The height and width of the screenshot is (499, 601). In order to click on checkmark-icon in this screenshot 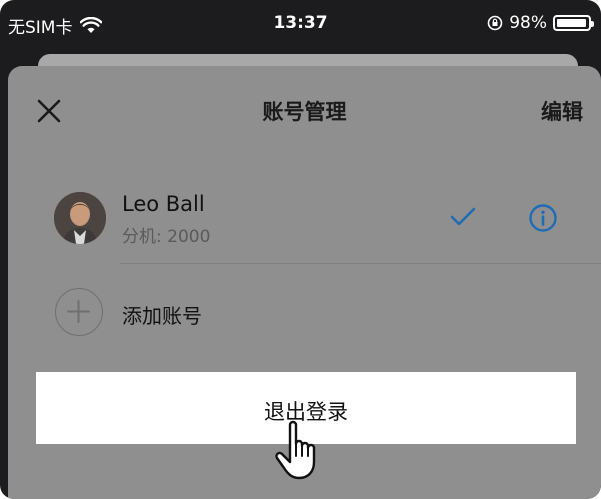, I will do `click(463, 216)`.